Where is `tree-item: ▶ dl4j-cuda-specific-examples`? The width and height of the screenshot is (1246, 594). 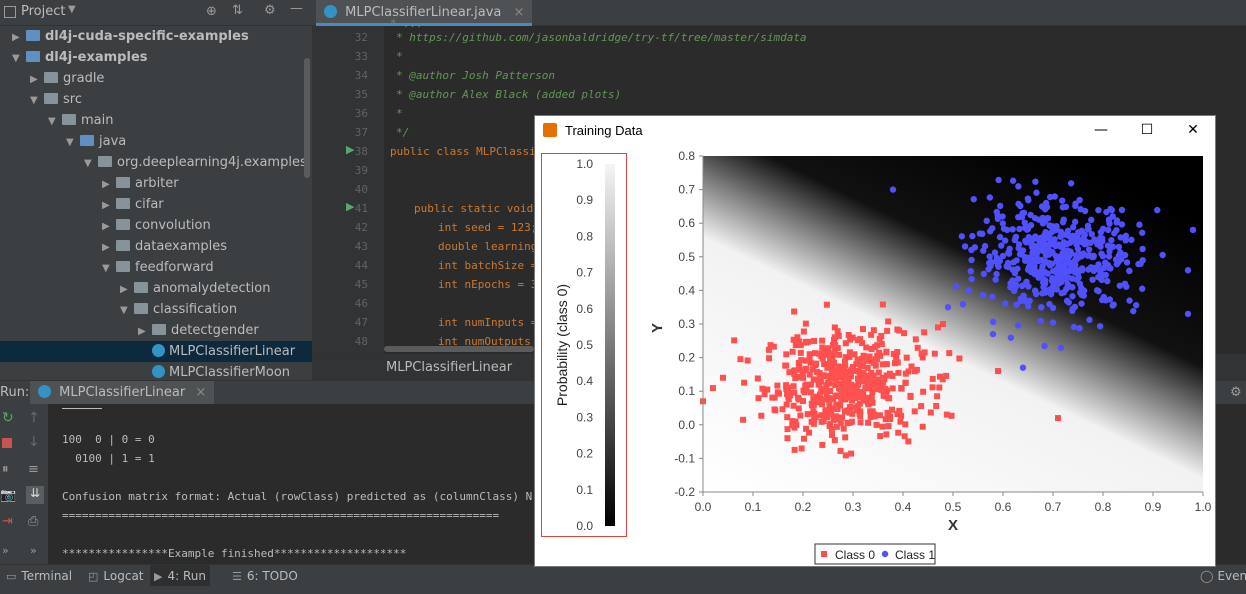 tree-item: ▶ dl4j-cuda-specific-examples is located at coordinates (156, 36).